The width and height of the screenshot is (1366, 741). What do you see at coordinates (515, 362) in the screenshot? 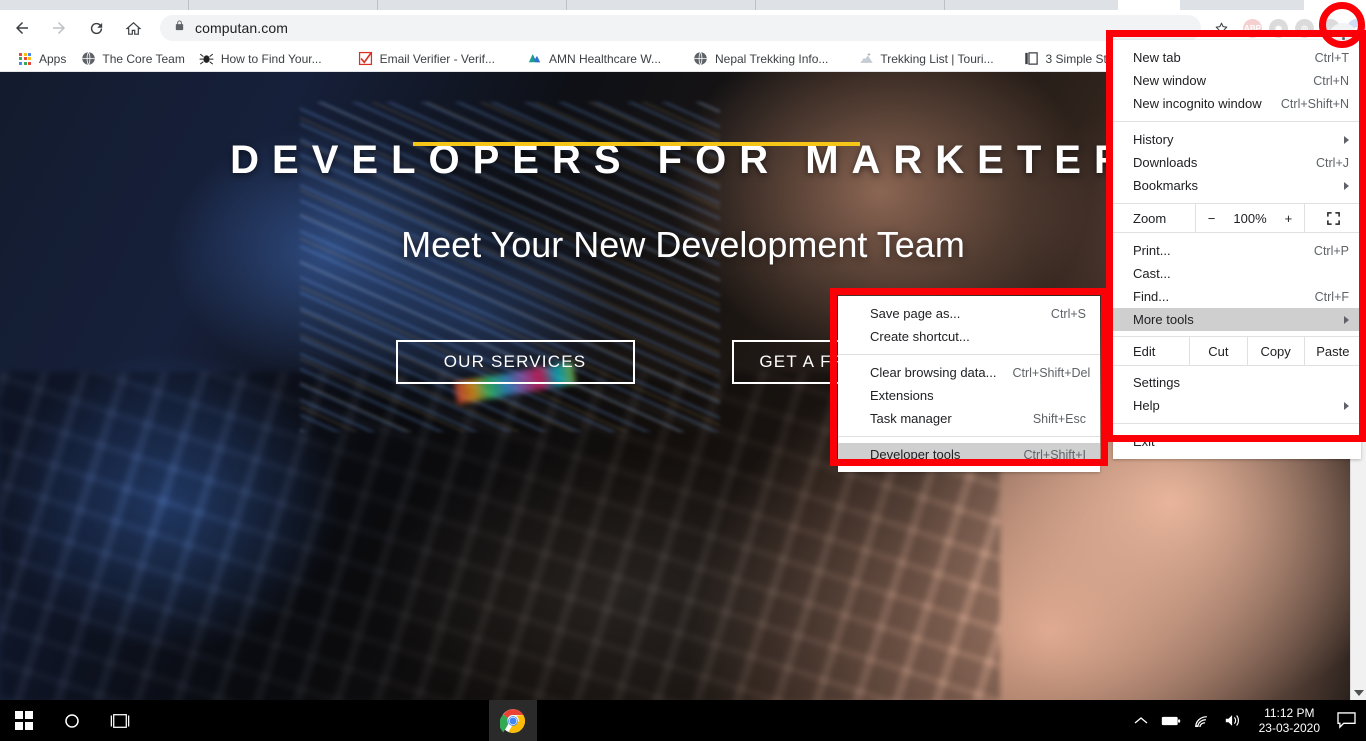
I see `our-services-button: OUR SERVICES` at bounding box center [515, 362].